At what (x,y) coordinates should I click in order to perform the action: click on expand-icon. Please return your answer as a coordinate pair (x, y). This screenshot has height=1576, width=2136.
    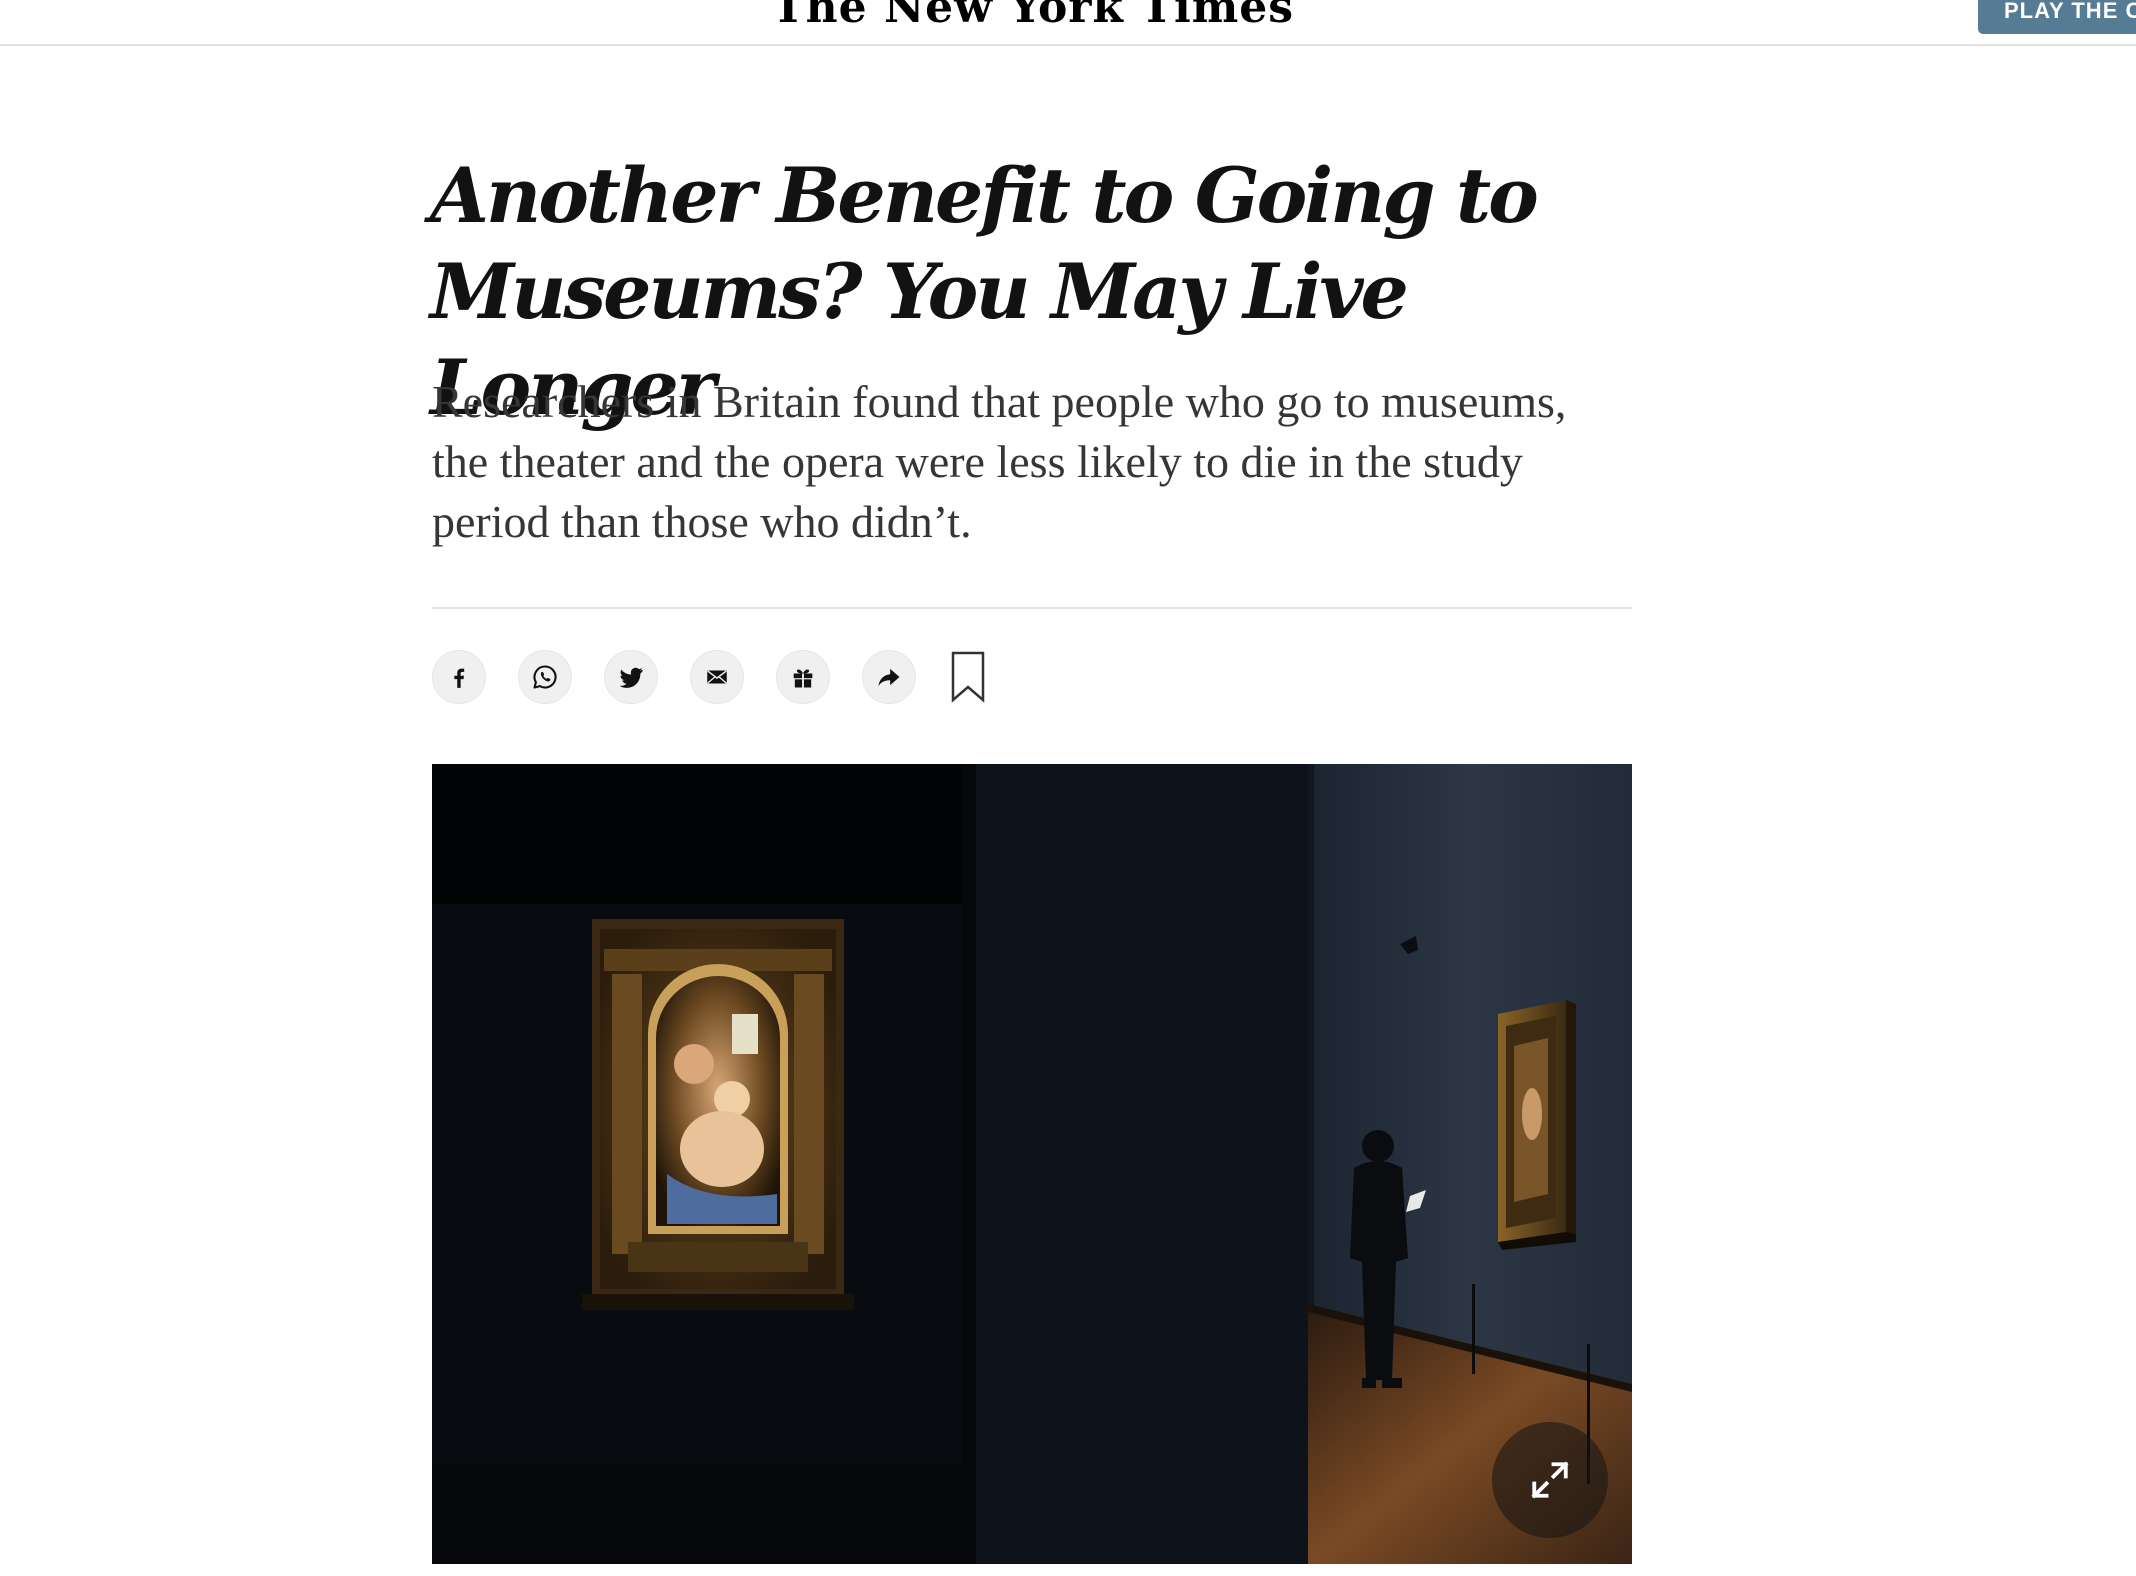
    Looking at the image, I should click on (1550, 1480).